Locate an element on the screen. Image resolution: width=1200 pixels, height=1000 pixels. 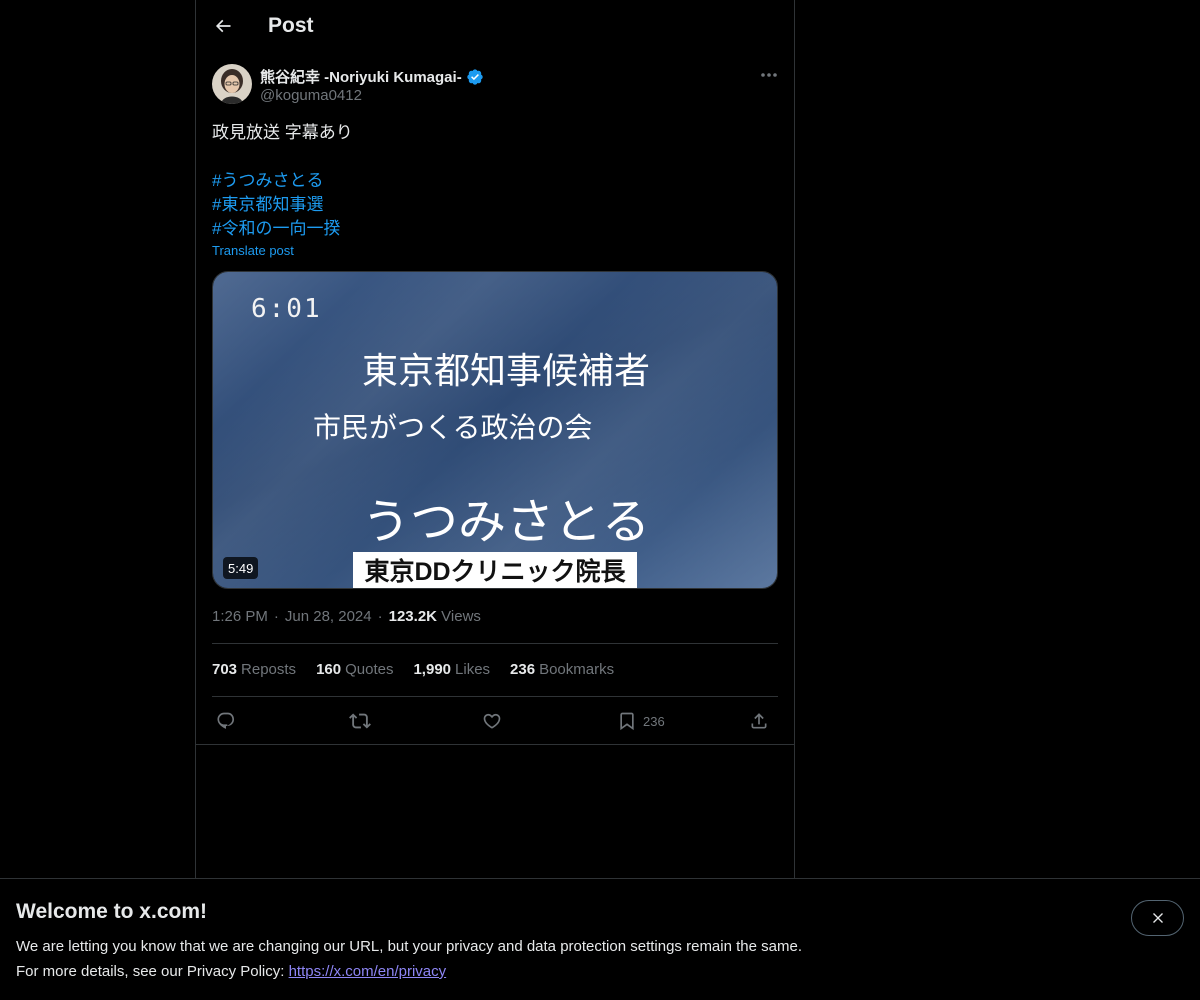
page-title: Post is located at coordinates (291, 25).